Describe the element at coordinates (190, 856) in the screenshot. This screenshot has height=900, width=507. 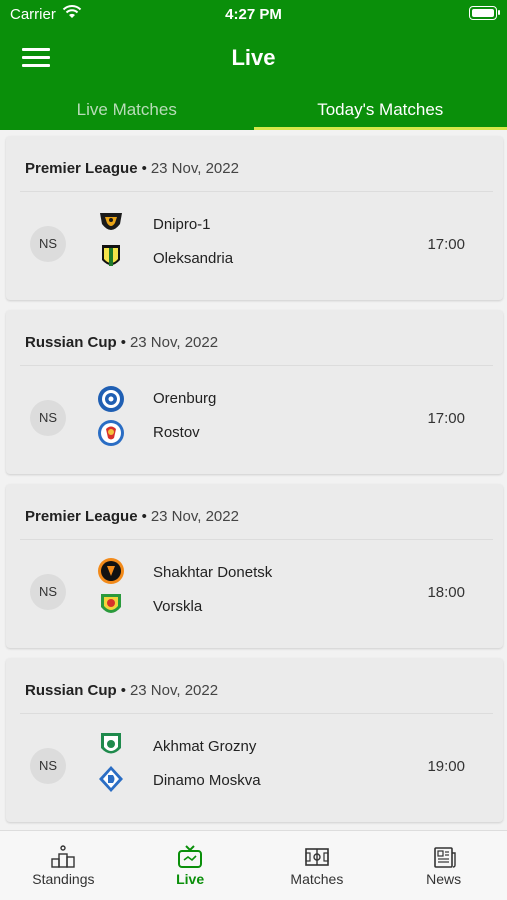
I see `tv-icon` at that location.